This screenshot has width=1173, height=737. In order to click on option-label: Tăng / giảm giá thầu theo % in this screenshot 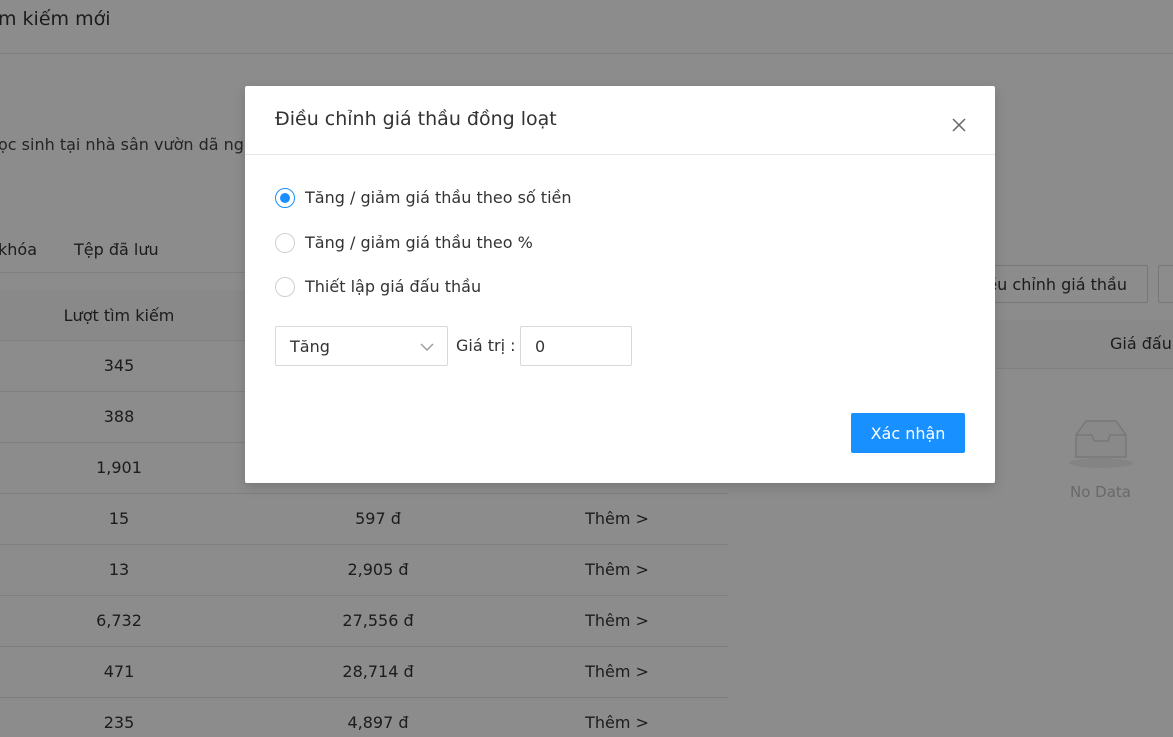, I will do `click(419, 242)`.